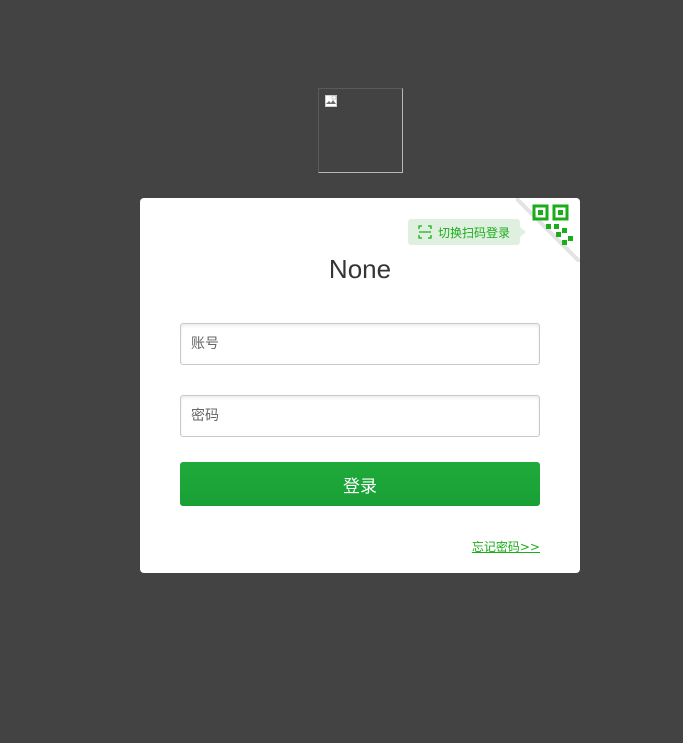 This screenshot has width=683, height=743. What do you see at coordinates (506, 546) in the screenshot?
I see `forgot-password-link: 忘记密码>>` at bounding box center [506, 546].